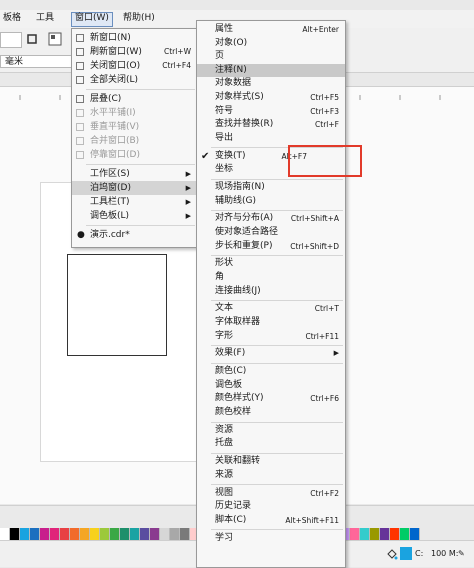 This screenshot has height=568, width=474. I want to click on docker-menu-item: 对象样式(S) Ctrl+F5, so click(271, 98).